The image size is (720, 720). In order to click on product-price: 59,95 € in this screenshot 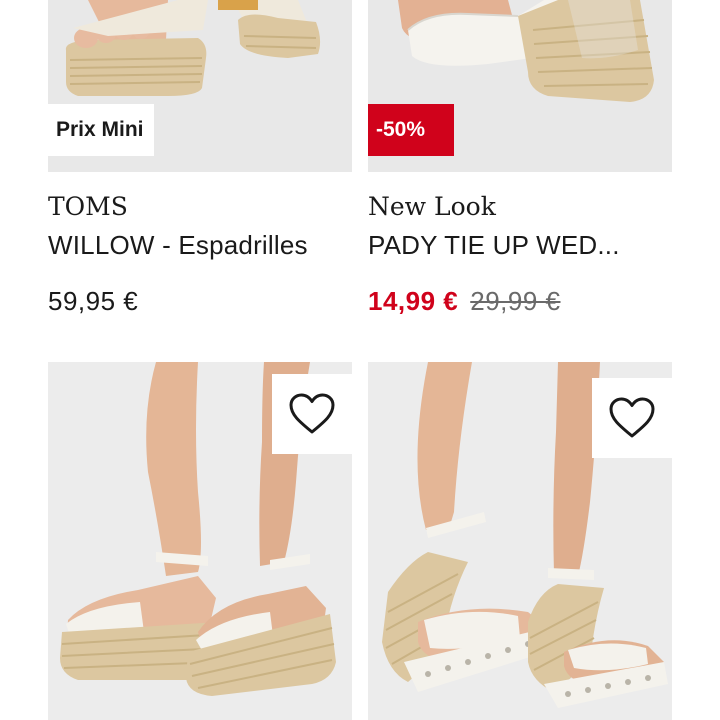, I will do `click(93, 301)`.